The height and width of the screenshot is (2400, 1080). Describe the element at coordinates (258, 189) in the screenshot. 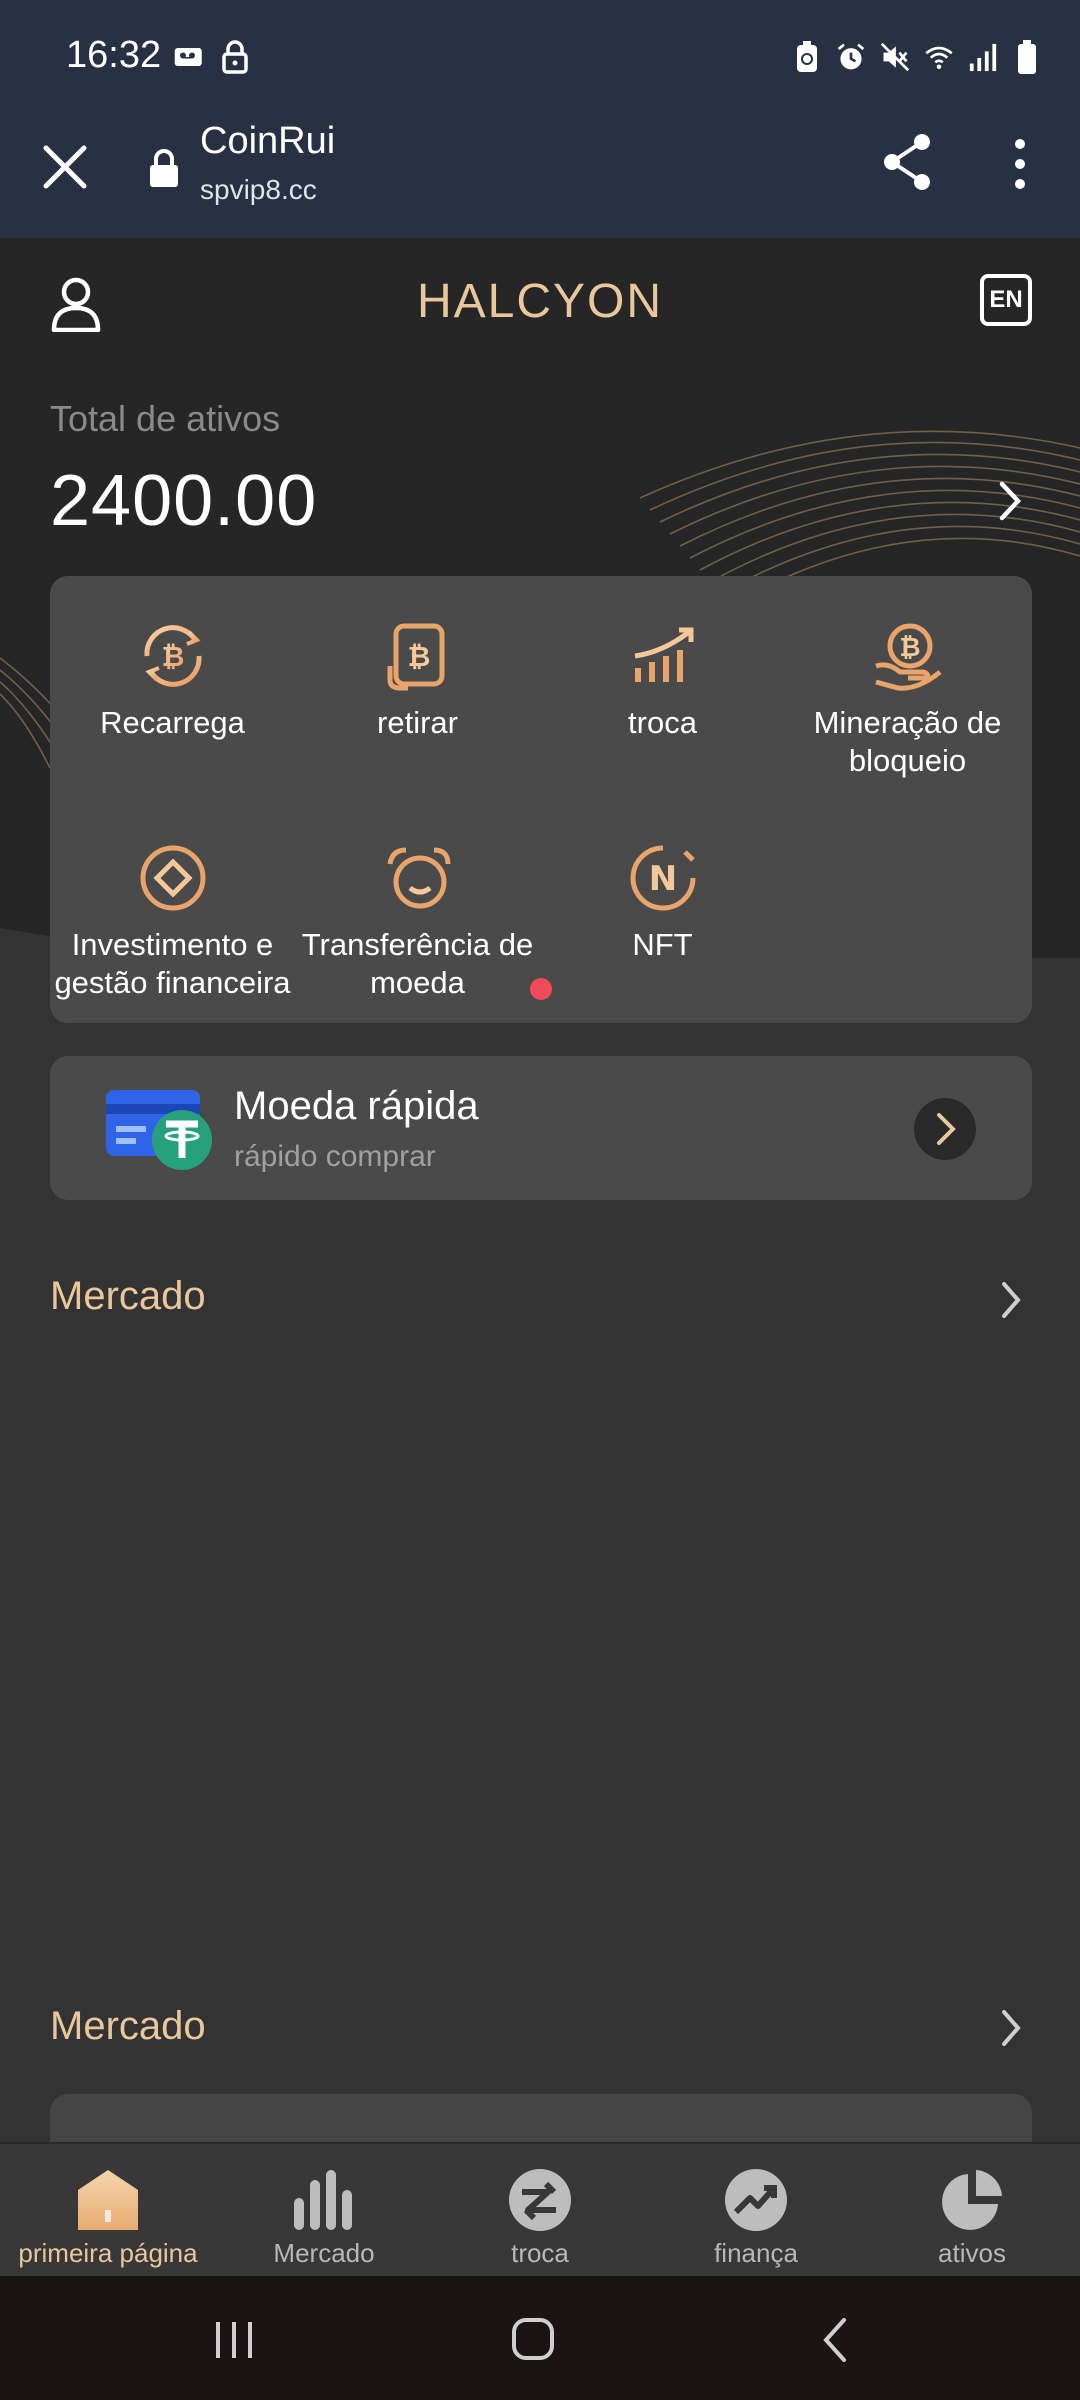

I see `site-url: spvip8.cc` at that location.